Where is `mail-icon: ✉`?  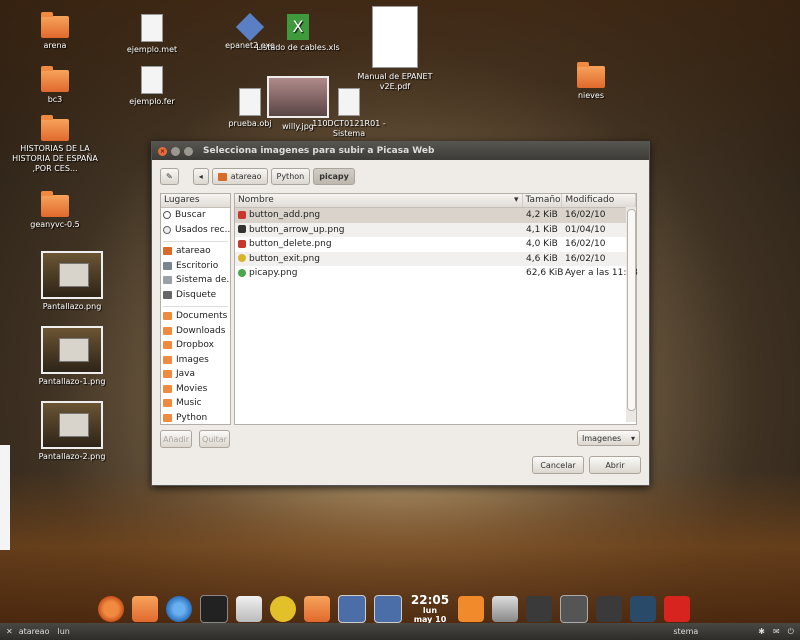 mail-icon: ✉ is located at coordinates (776, 631).